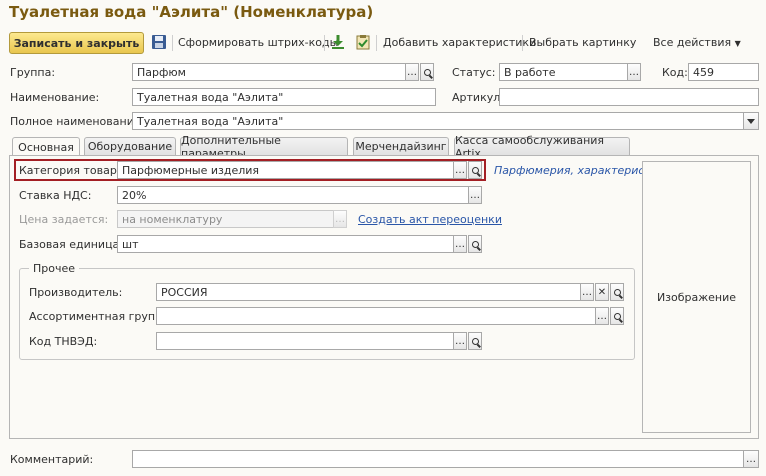 This screenshot has height=476, width=766. I want to click on group-field: Парфюм, so click(269, 72).